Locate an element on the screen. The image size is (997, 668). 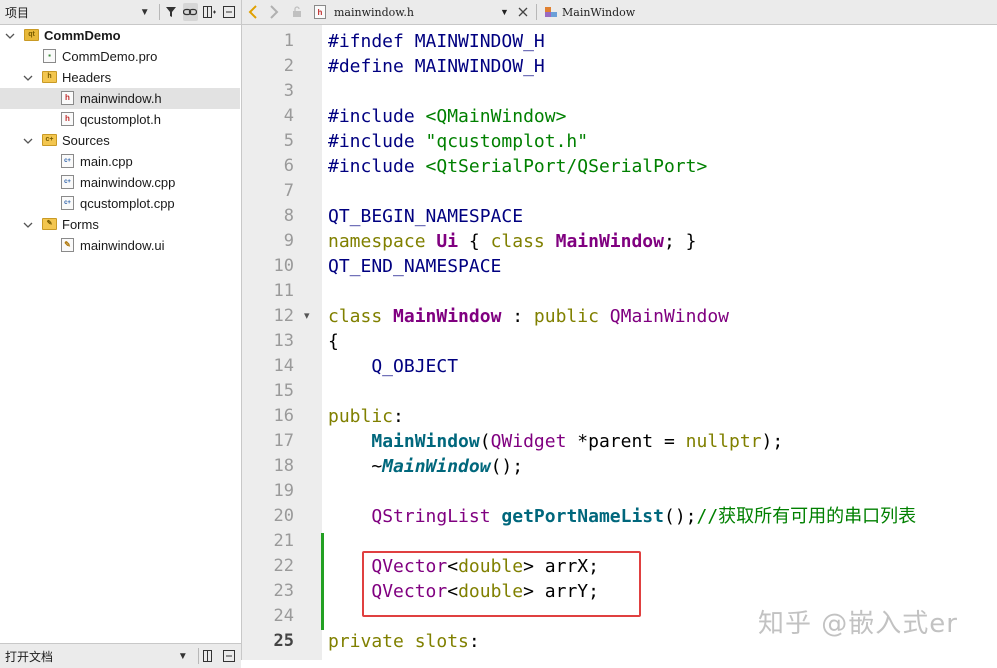
code-line: QT_END_NAMESPACE is located at coordinates (659, 266).